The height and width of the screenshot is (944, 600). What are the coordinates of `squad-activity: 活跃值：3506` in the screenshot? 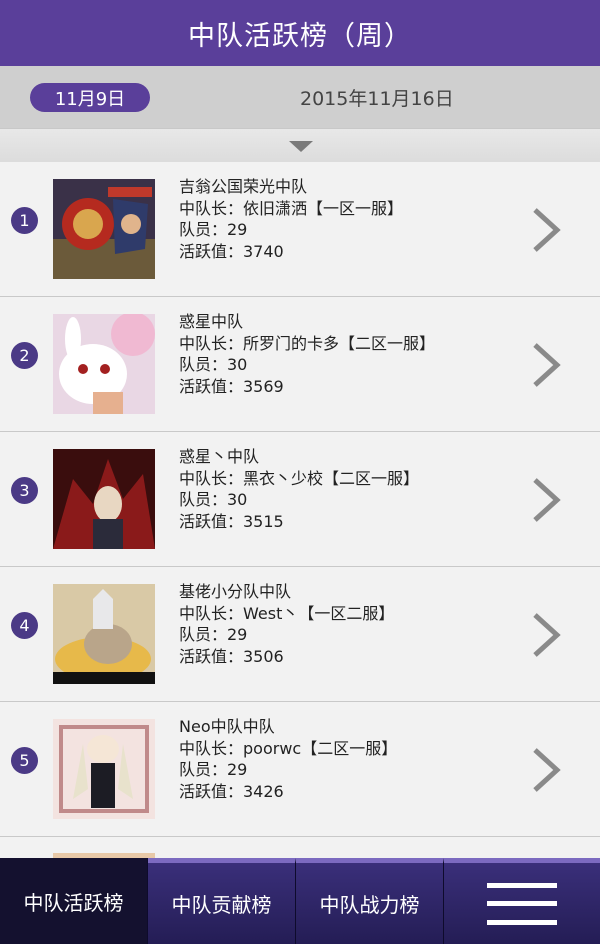 It's located at (231, 656).